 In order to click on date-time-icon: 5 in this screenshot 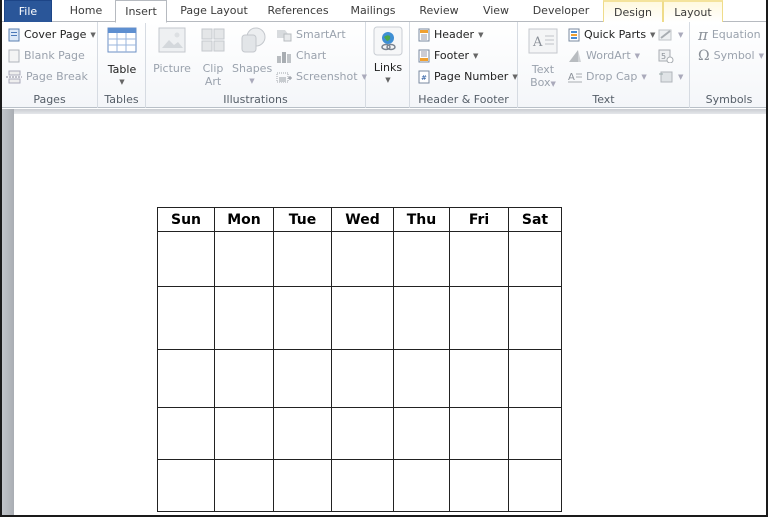, I will do `click(666, 56)`.